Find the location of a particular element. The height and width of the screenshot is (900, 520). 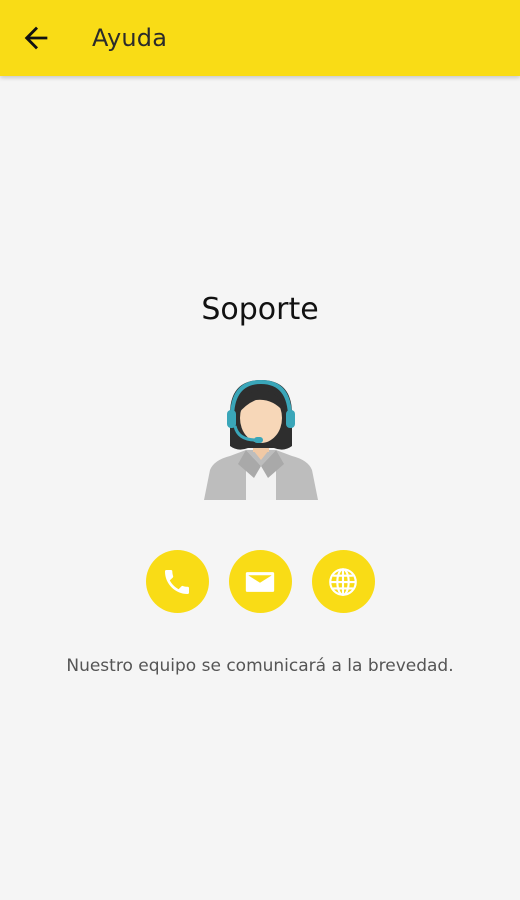

email-button is located at coordinates (260, 581).